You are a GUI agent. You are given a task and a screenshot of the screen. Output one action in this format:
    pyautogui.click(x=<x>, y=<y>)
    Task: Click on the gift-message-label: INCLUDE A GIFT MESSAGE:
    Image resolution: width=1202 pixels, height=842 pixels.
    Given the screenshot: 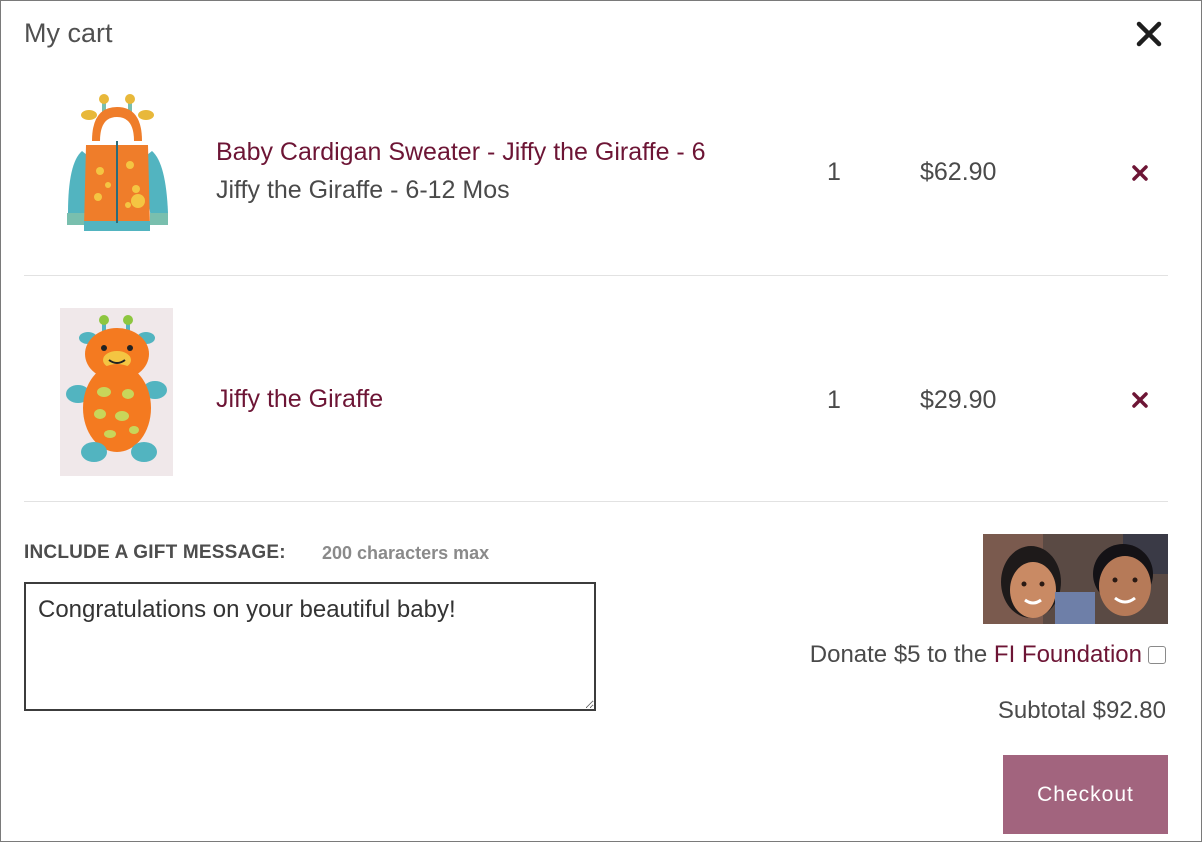 What is the action you would take?
    pyautogui.click(x=155, y=552)
    